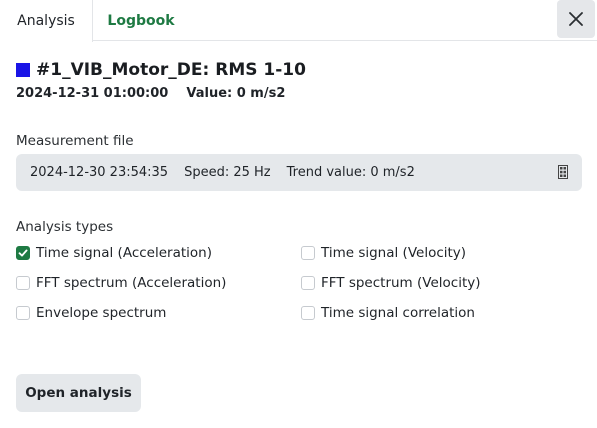  What do you see at coordinates (75, 141) in the screenshot?
I see `measurement-file-label: Measurement file` at bounding box center [75, 141].